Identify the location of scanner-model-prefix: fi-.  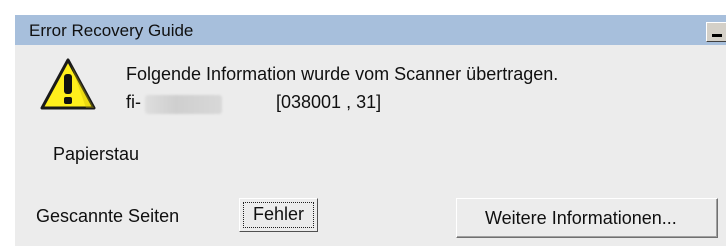
(133, 102).